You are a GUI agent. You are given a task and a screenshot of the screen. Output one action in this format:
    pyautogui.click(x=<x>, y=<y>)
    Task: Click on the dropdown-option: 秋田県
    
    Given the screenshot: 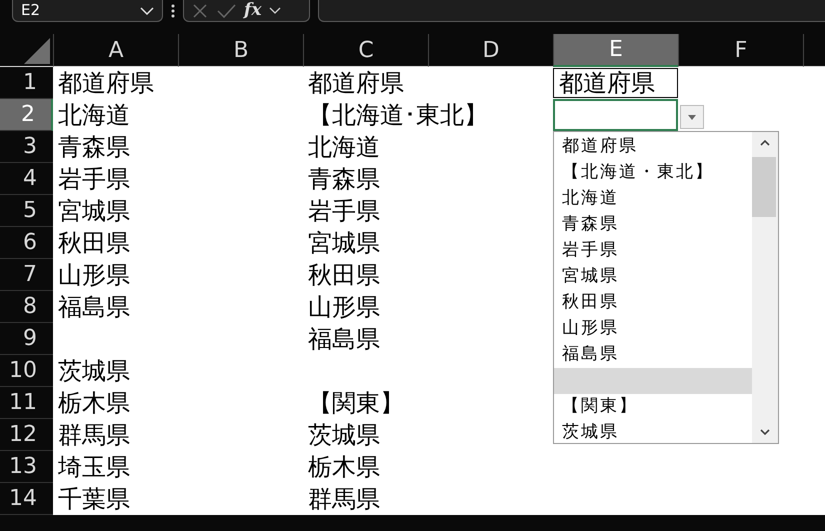 What is the action you would take?
    pyautogui.click(x=653, y=303)
    